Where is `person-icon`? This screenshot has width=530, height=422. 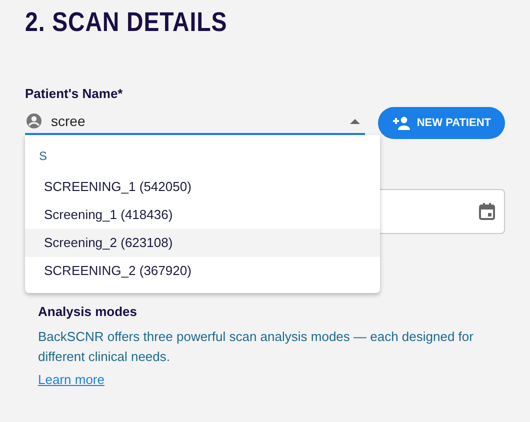
person-icon is located at coordinates (34, 121).